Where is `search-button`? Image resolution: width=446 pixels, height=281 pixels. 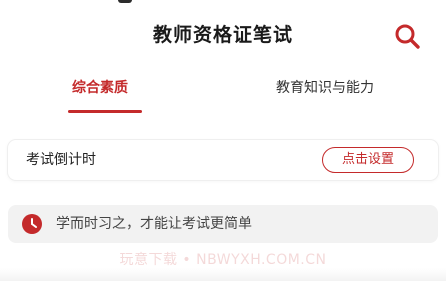
search-button is located at coordinates (407, 36).